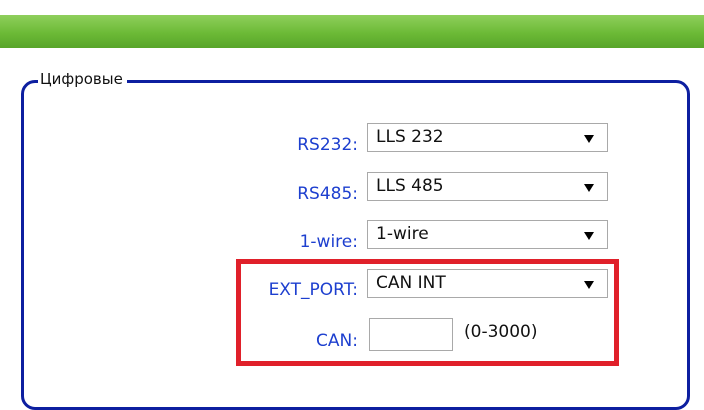 This screenshot has width=704, height=410. Describe the element at coordinates (410, 137) in the screenshot. I see `rs232-select-value: LLS 232` at that location.